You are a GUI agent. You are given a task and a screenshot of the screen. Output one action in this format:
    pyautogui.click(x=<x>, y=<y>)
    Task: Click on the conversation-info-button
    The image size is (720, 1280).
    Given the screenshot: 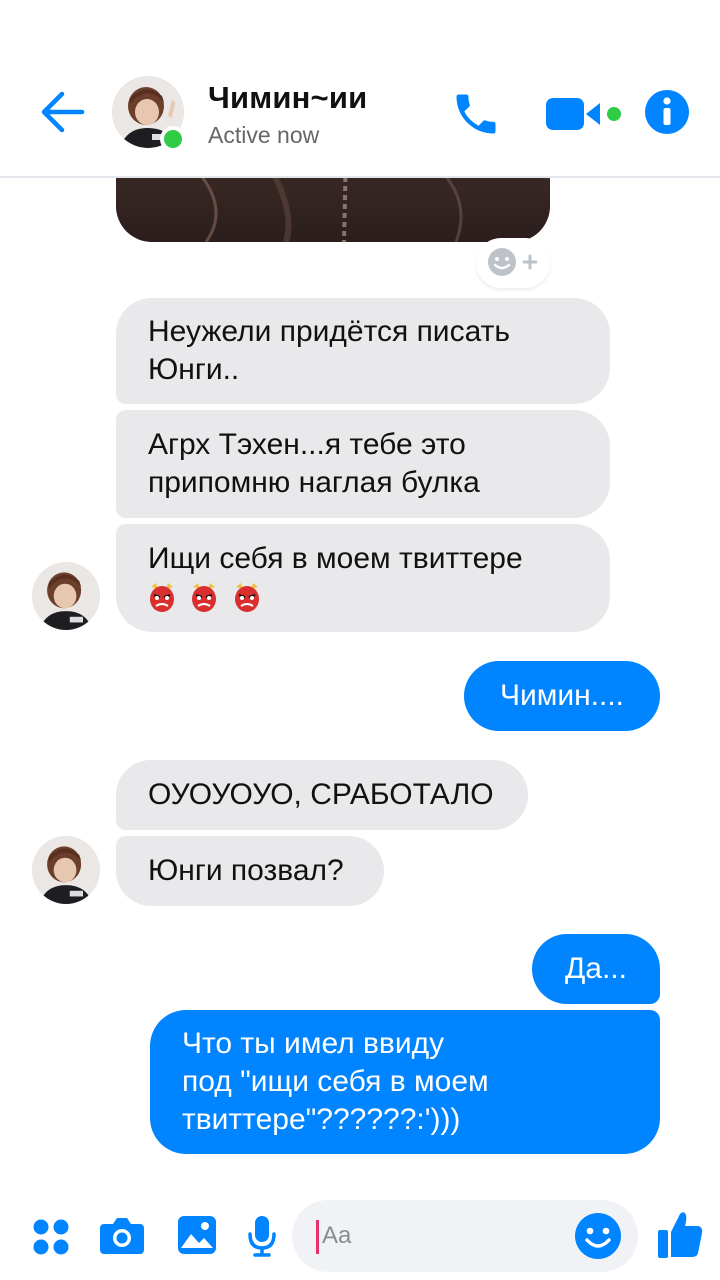 What is the action you would take?
    pyautogui.click(x=667, y=112)
    